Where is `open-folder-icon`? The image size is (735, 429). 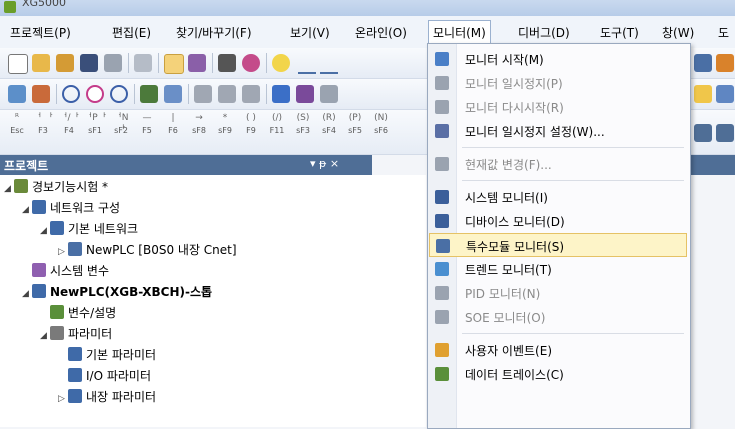
open-folder-icon is located at coordinates (41, 63).